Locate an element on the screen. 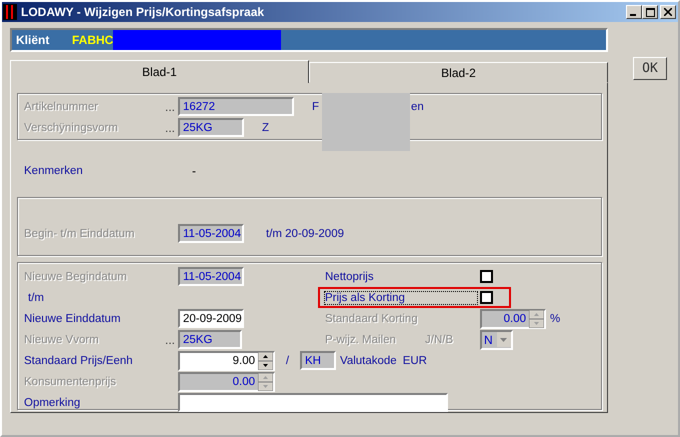 This screenshot has width=680, height=437. checkbox-label: Nettoprijs is located at coordinates (350, 276).